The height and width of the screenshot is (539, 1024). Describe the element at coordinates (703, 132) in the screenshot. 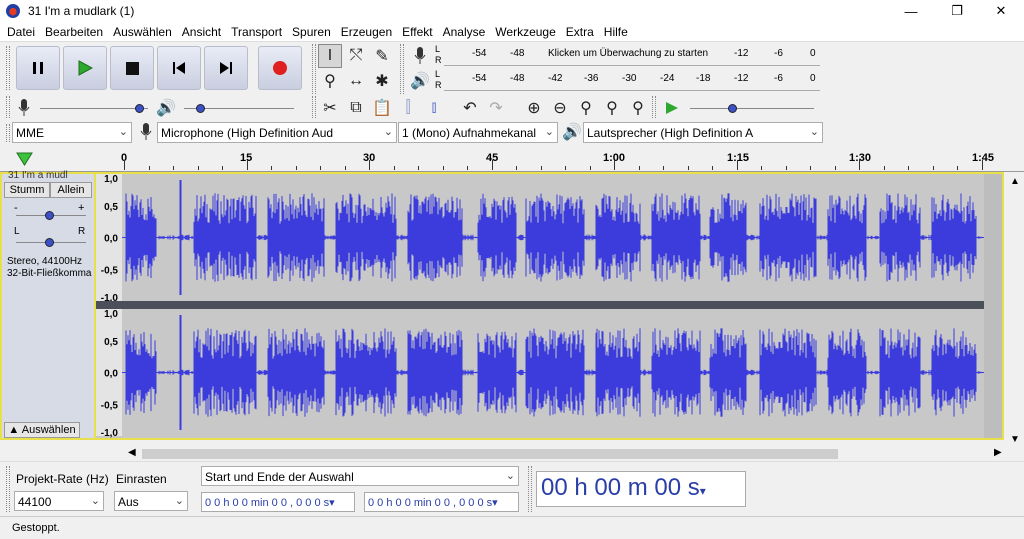

I see `output-device-select: Lautsprecher (High Definition A ⌄` at that location.